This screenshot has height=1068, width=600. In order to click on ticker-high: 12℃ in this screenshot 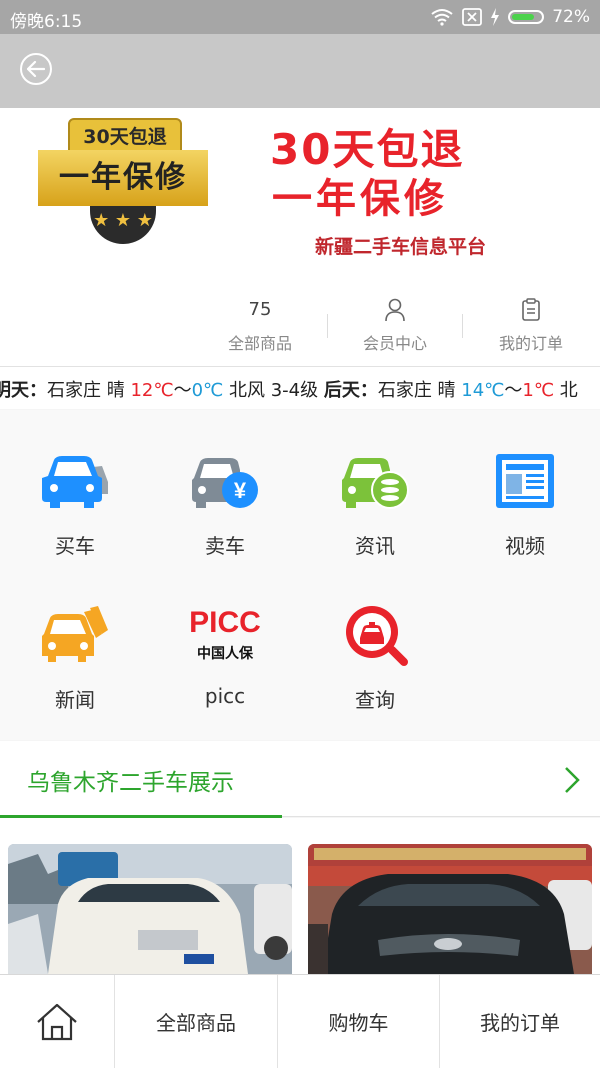, I will do `click(152, 390)`.